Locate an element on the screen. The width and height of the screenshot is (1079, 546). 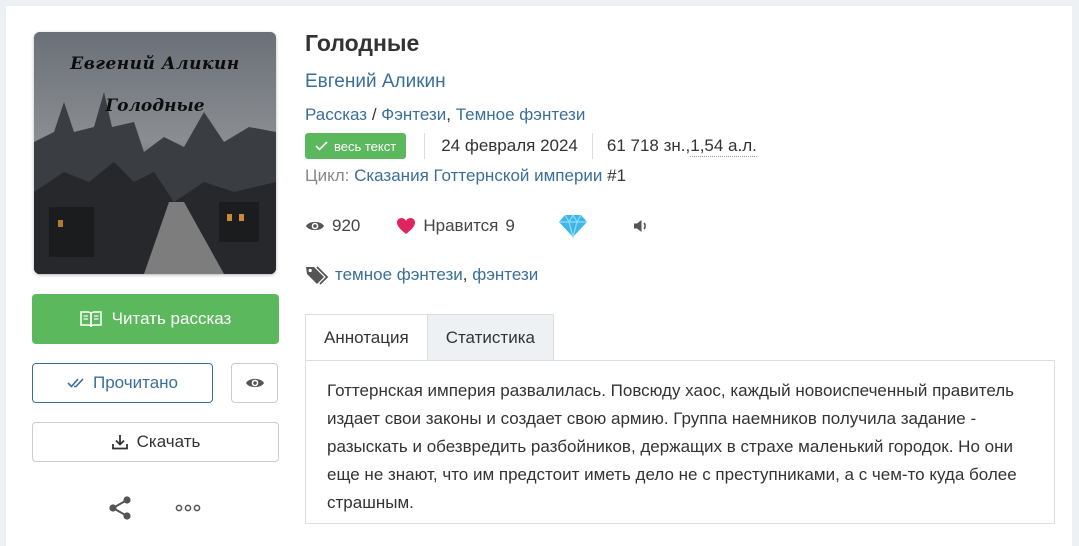
read-button-label: Читать рассказ is located at coordinates (171, 318).